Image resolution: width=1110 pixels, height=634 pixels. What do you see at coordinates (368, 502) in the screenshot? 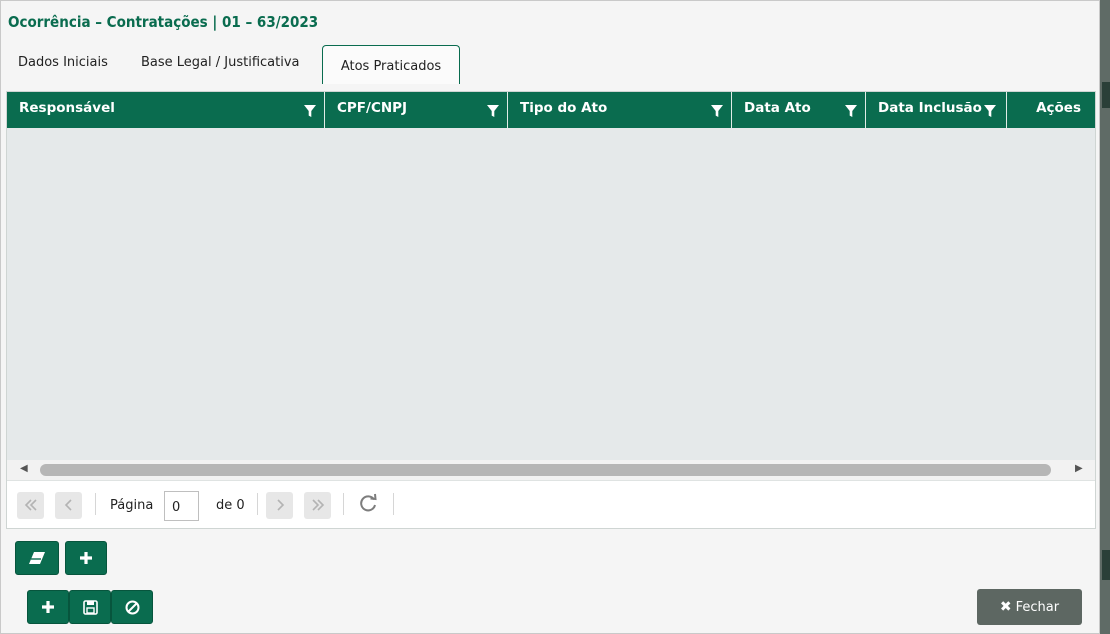
I see `refresh-icon` at bounding box center [368, 502].